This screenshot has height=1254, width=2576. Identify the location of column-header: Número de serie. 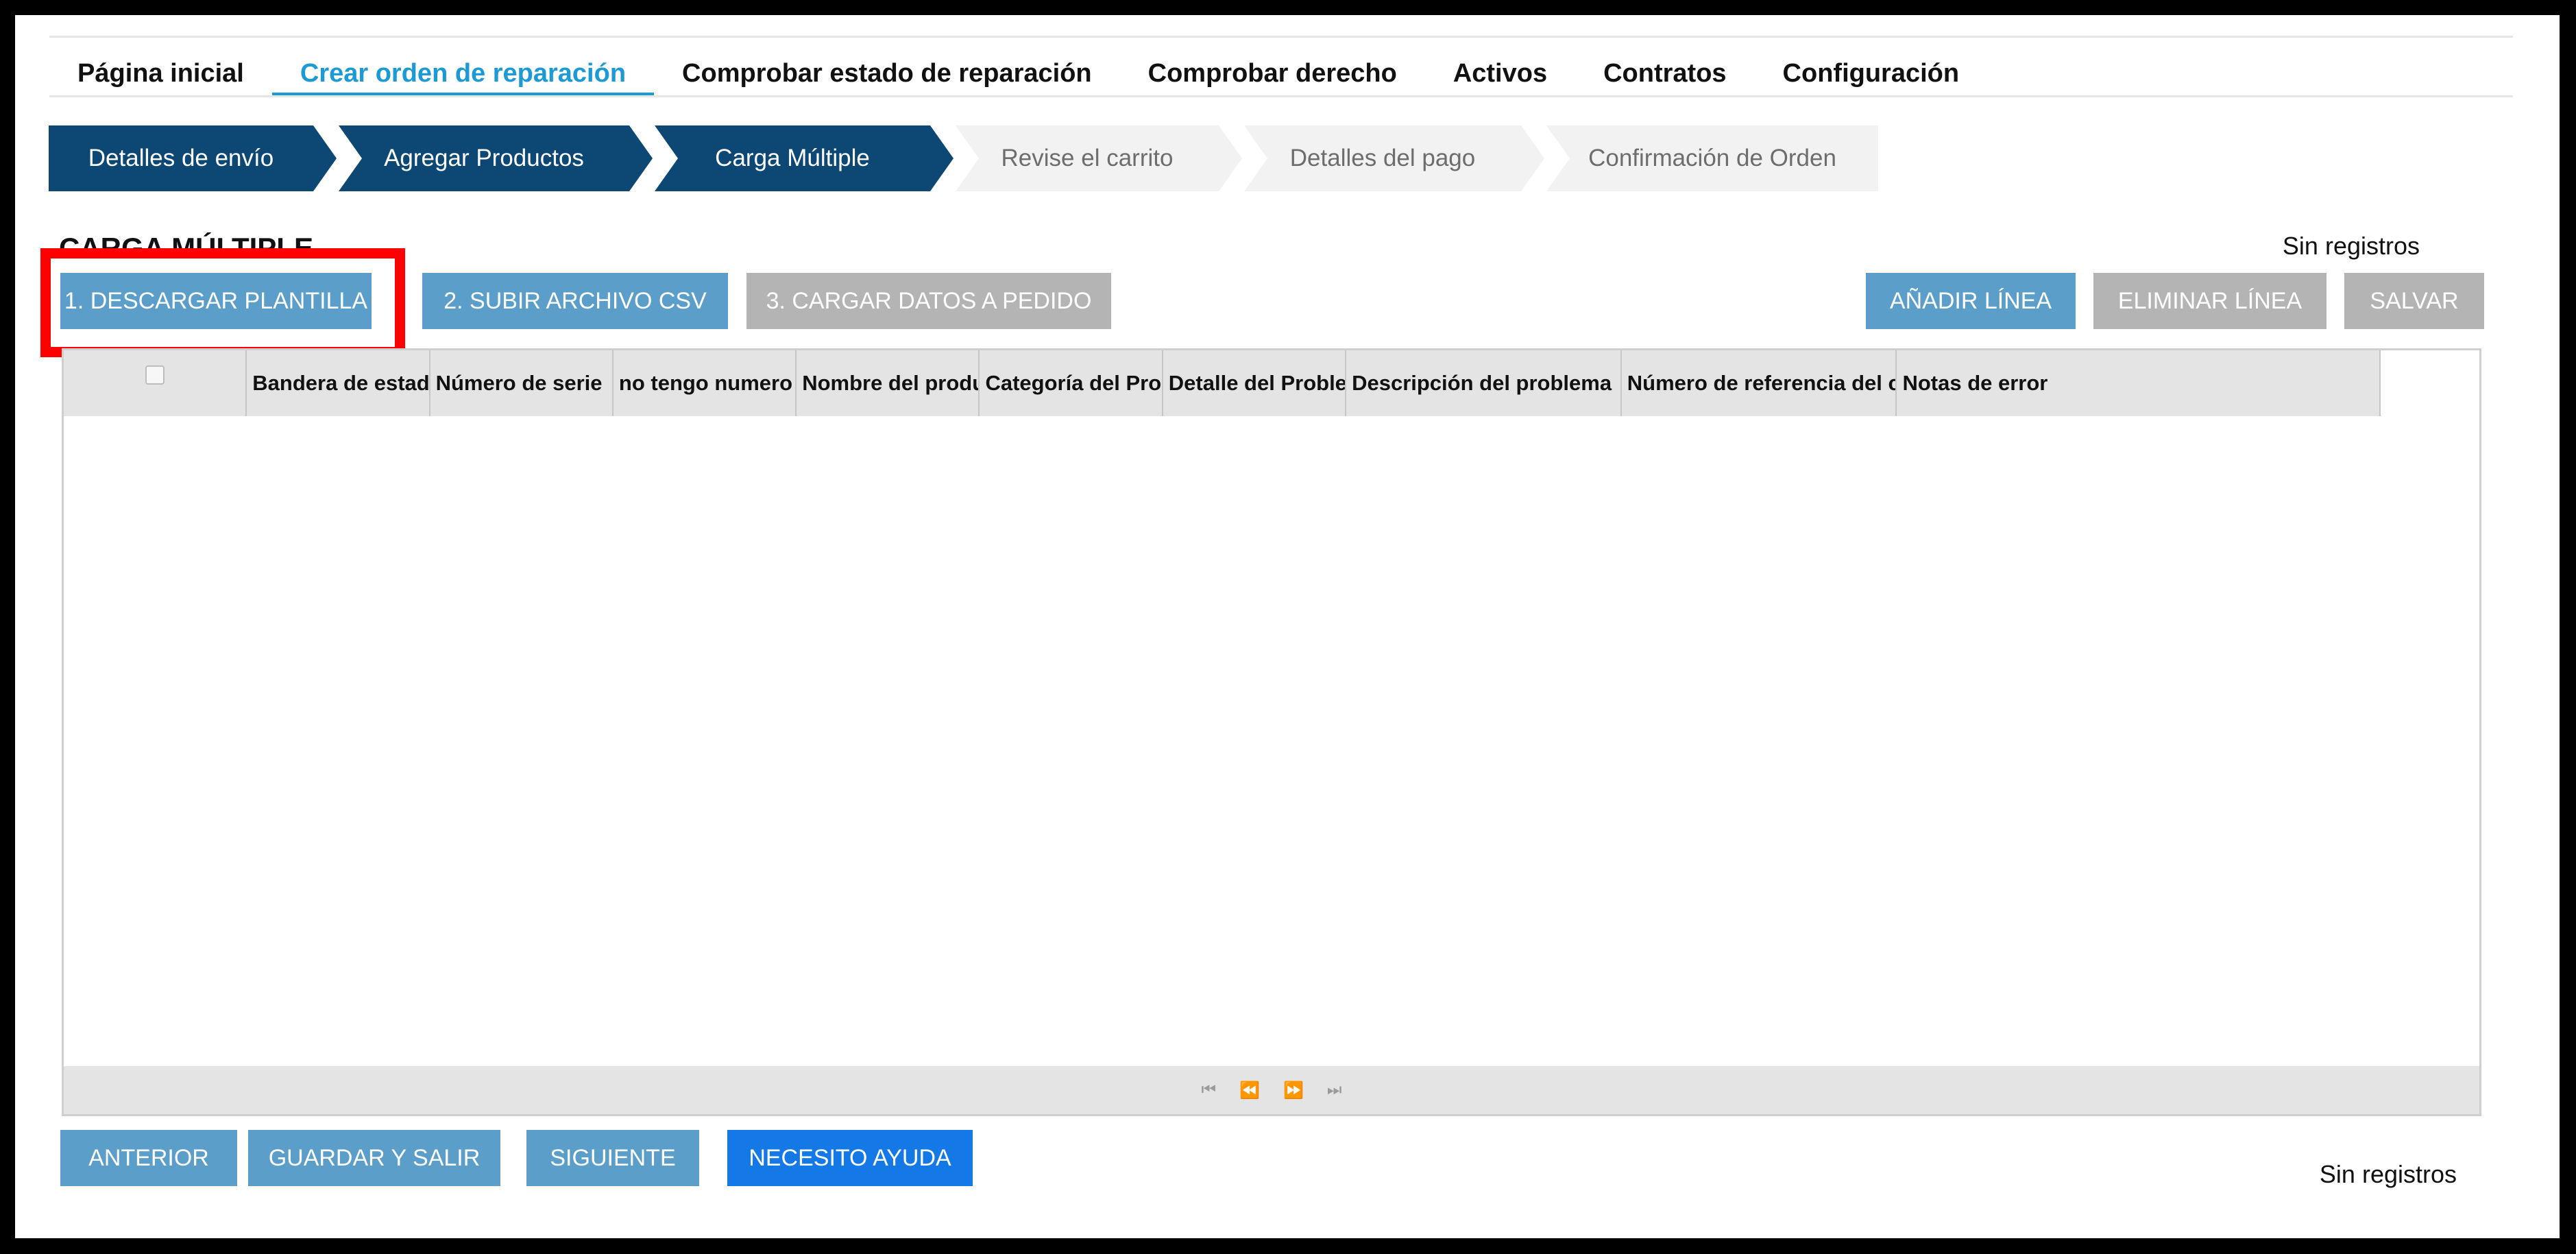
(521, 383).